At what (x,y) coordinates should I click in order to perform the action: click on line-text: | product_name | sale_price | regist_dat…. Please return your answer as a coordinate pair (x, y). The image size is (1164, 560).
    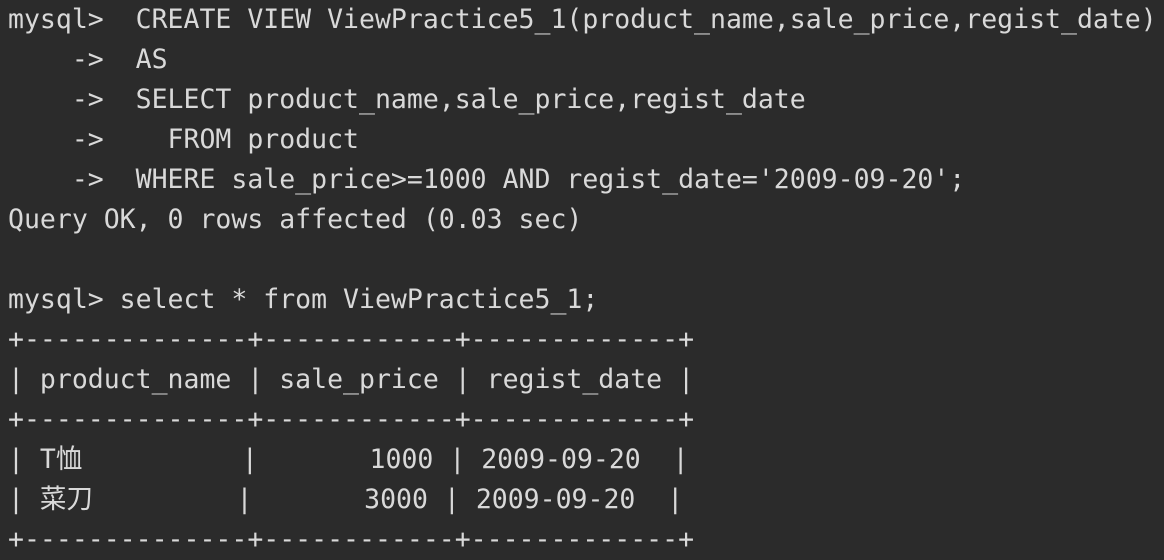
    Looking at the image, I should click on (351, 379).